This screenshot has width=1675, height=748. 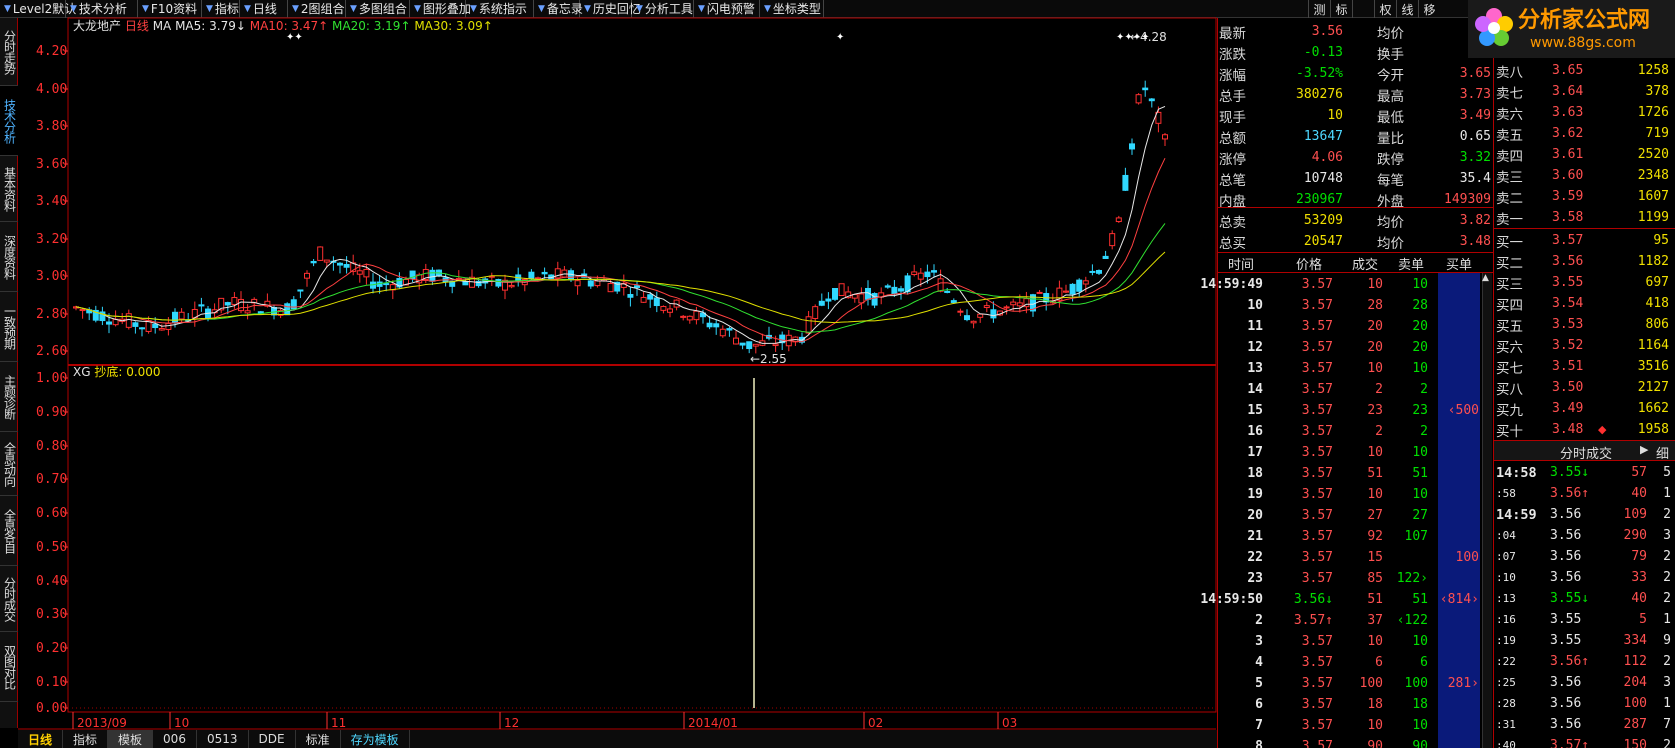 I want to click on quote-row: 现手 10 最低 3.49, so click(x=1355, y=115).